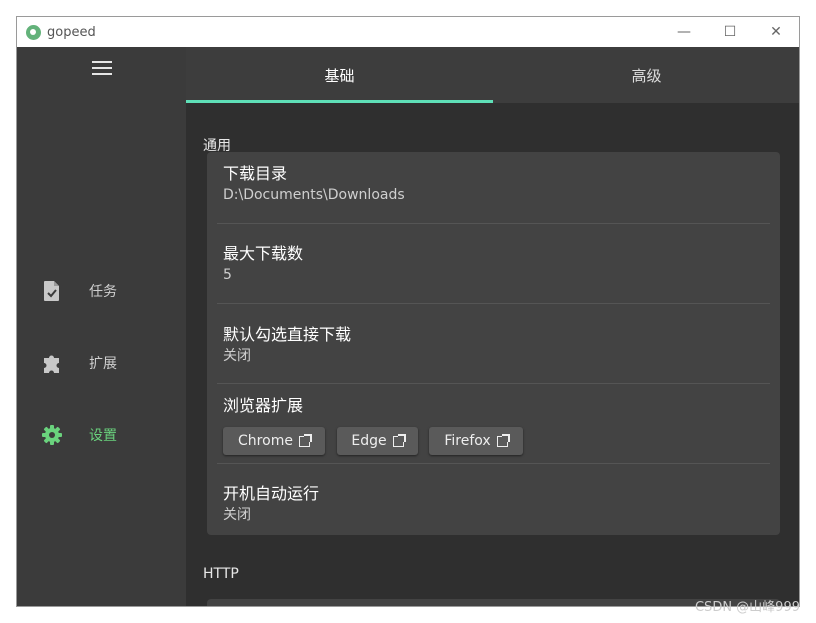 This screenshot has height=623, width=816. What do you see at coordinates (102, 68) in the screenshot?
I see `hamburger-menu-icon` at bounding box center [102, 68].